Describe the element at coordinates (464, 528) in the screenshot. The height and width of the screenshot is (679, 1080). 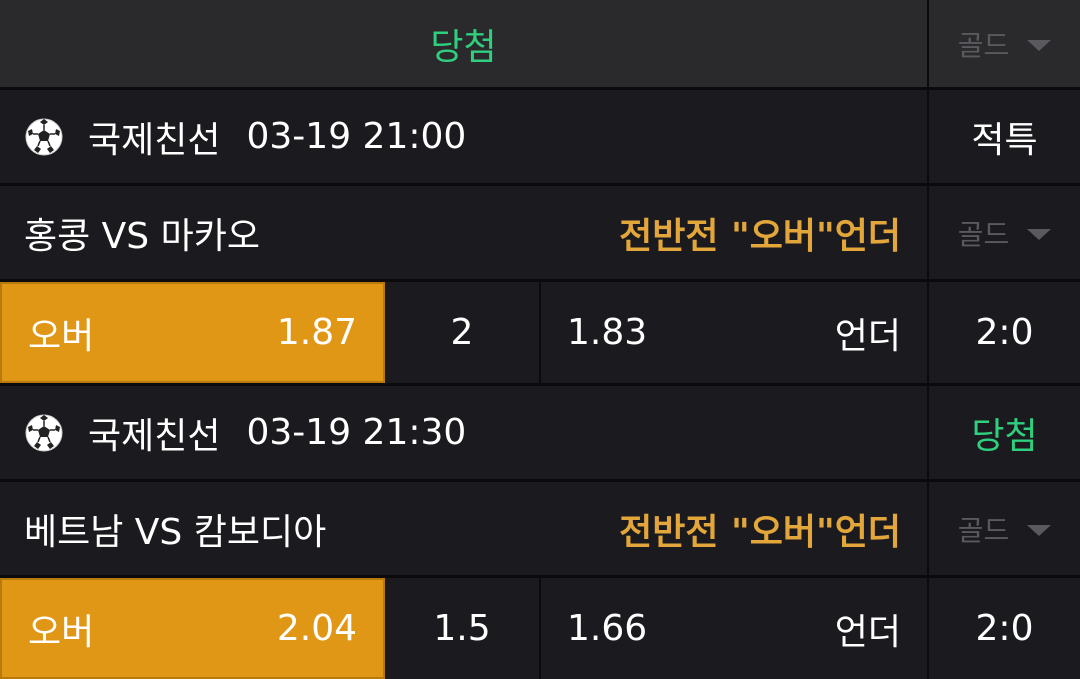
I see `match-teams: 베트남 VS 캄보디아 전반전 "오버"언더` at that location.